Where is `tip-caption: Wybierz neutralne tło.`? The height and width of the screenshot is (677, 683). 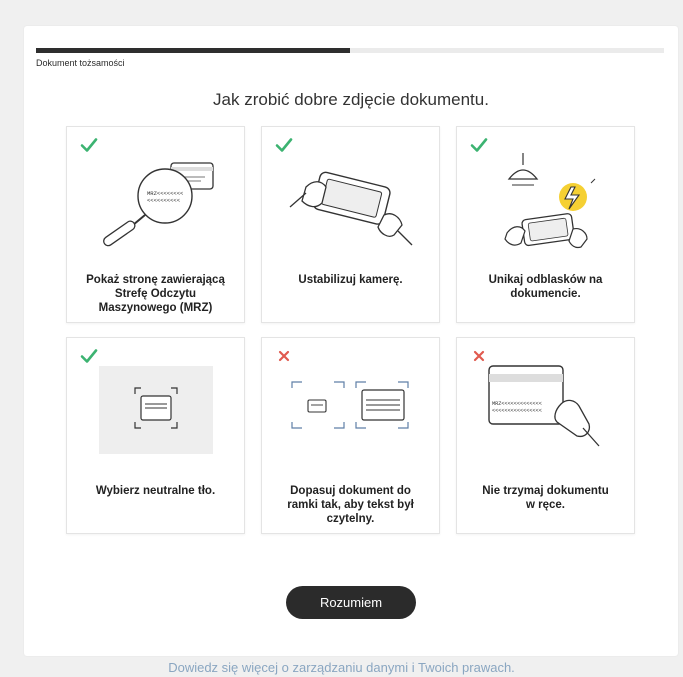
tip-caption: Wybierz neutralne tło. is located at coordinates (155, 491).